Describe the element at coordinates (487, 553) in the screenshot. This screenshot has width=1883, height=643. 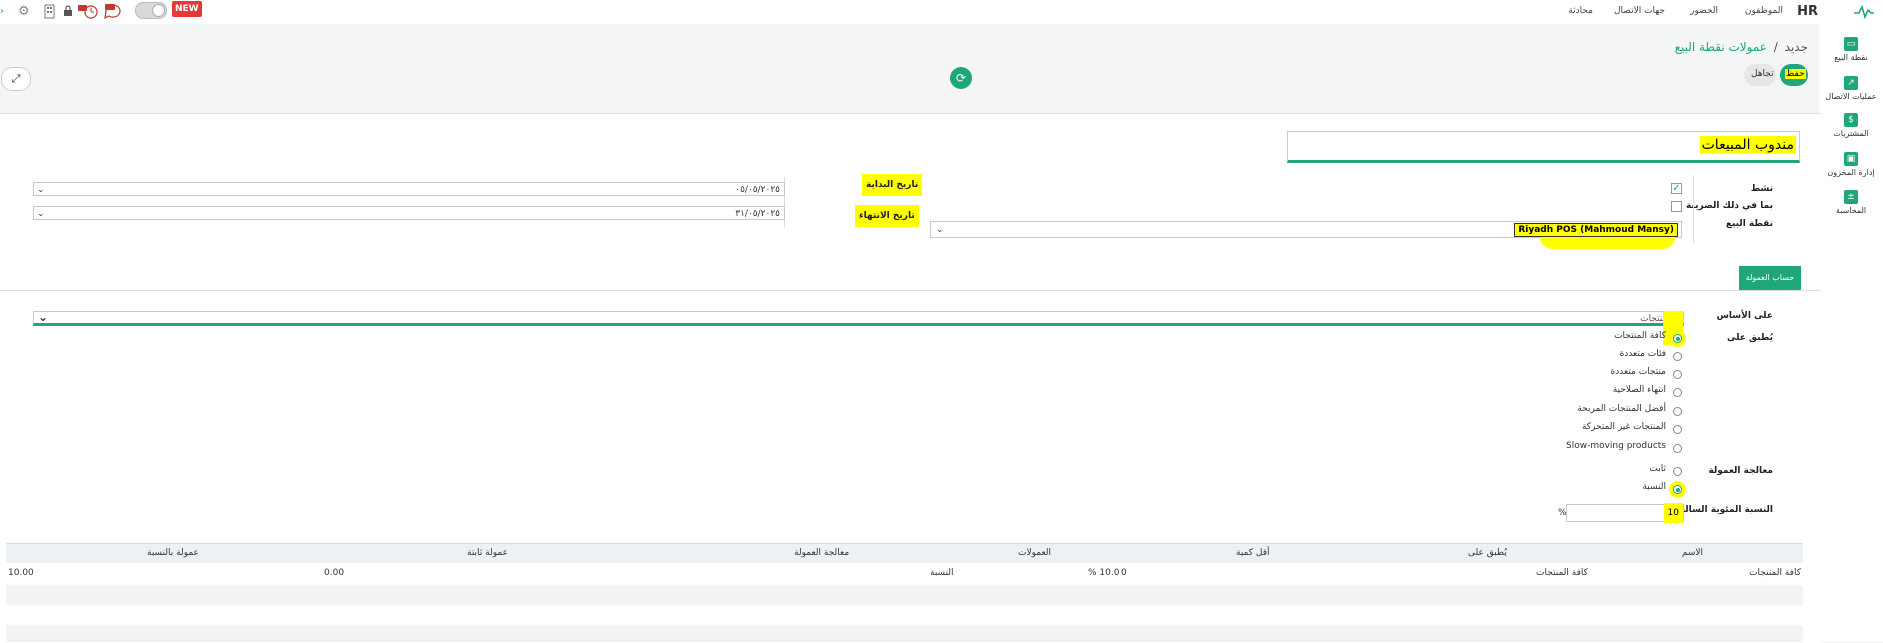
I see `col-fixed: عمولة ثابتة` at that location.